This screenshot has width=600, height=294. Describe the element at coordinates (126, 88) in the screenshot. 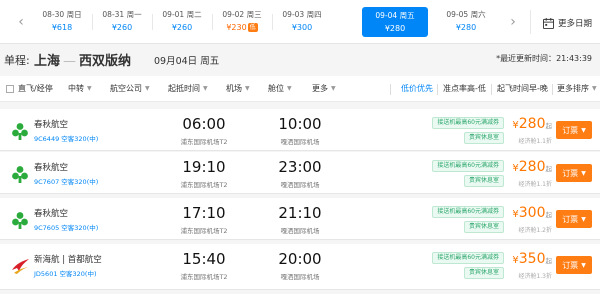

I see `filter-label: 航空公司` at that location.